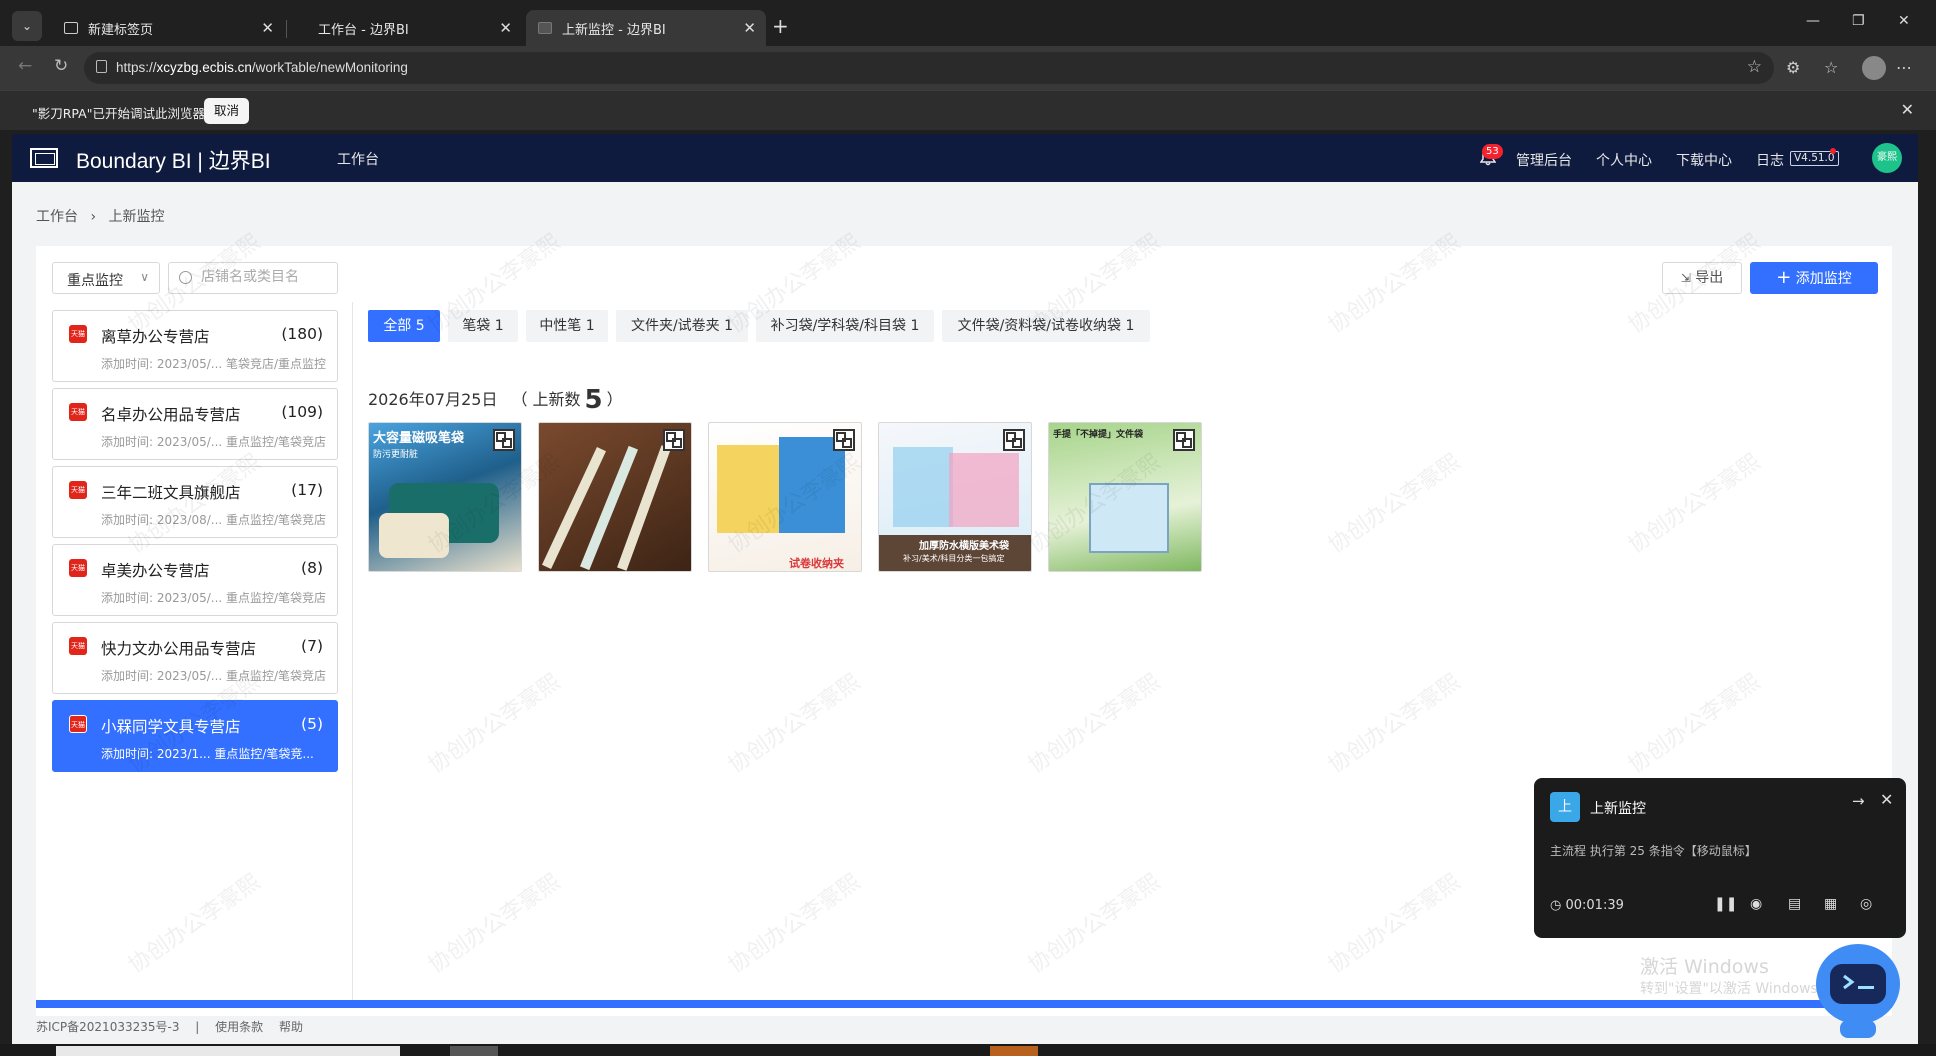 The width and height of the screenshot is (1936, 1056). Describe the element at coordinates (1858, 21) in the screenshot. I see `restore-icon: ❐` at that location.